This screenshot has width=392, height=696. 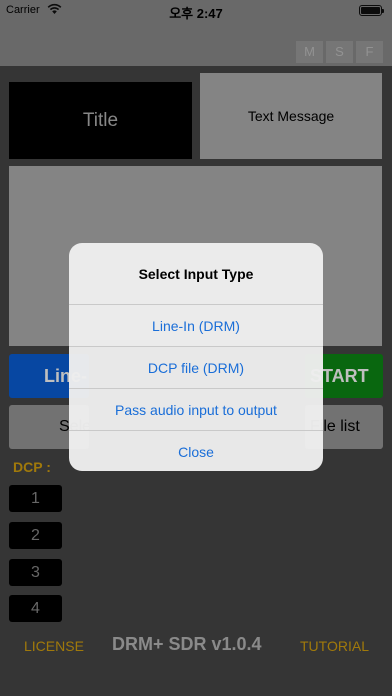 I want to click on alert-title: Select Input Type, so click(x=196, y=273).